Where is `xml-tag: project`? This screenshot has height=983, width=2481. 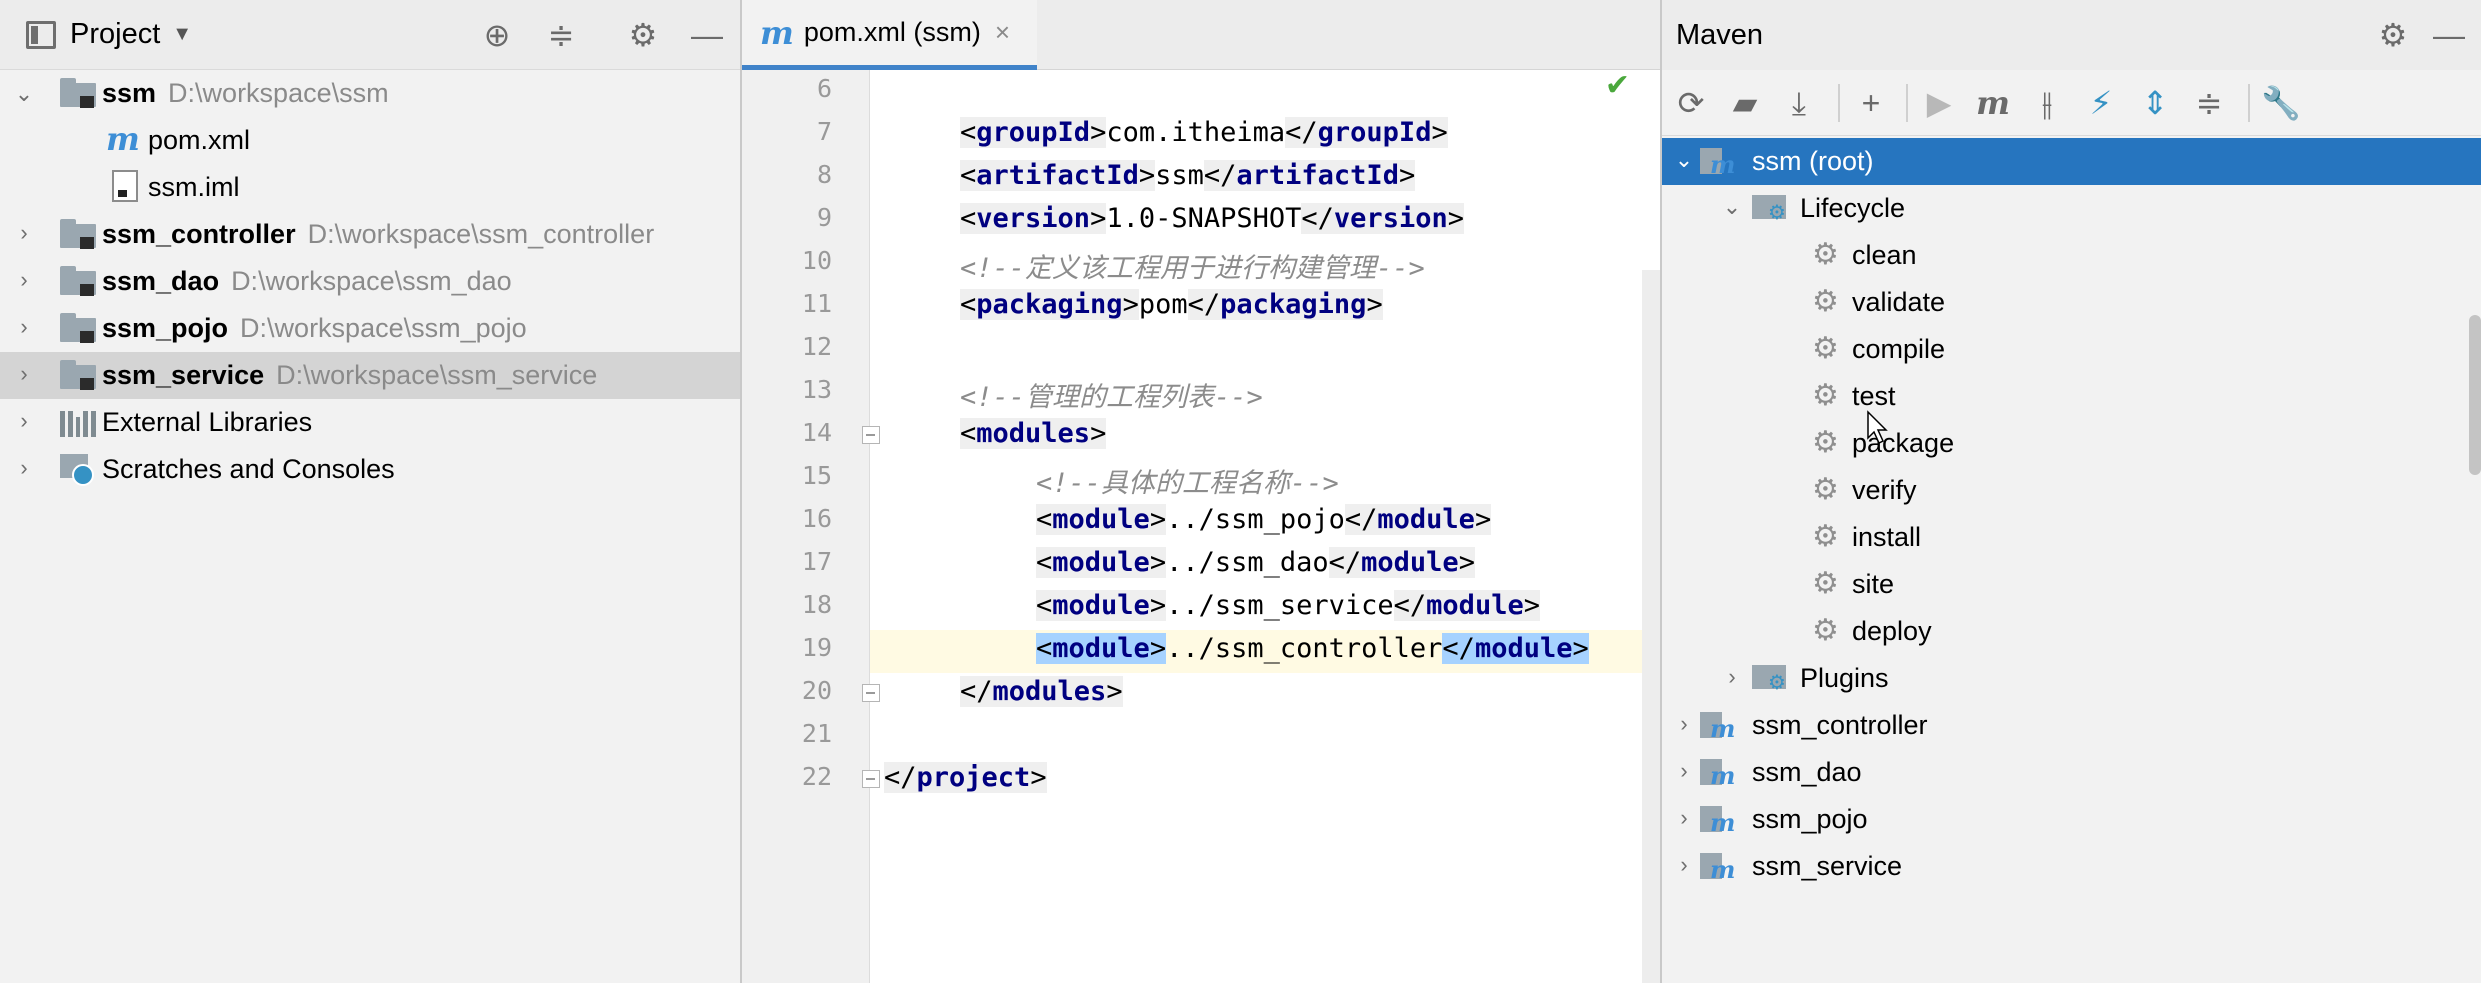
xml-tag: project is located at coordinates (973, 777).